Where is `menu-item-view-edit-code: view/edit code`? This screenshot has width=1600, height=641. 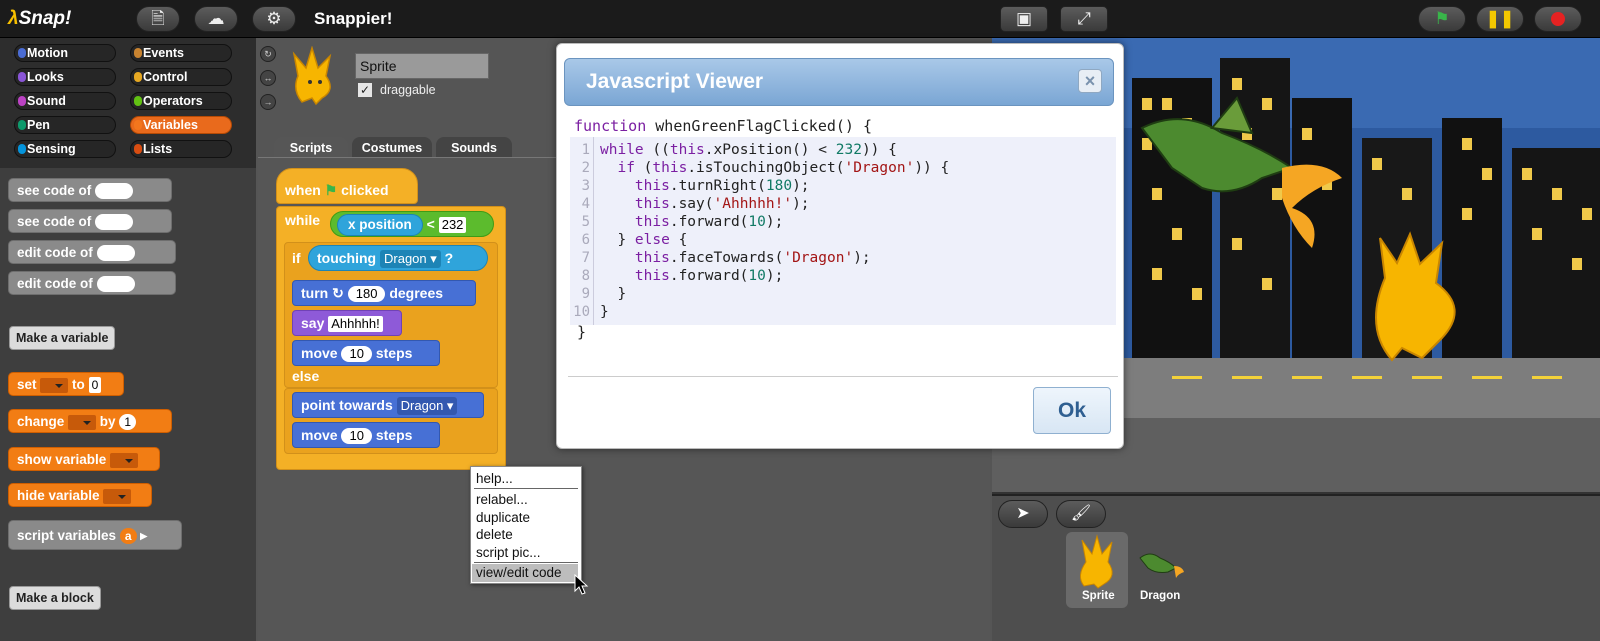 menu-item-view-edit-code: view/edit code is located at coordinates (525, 573).